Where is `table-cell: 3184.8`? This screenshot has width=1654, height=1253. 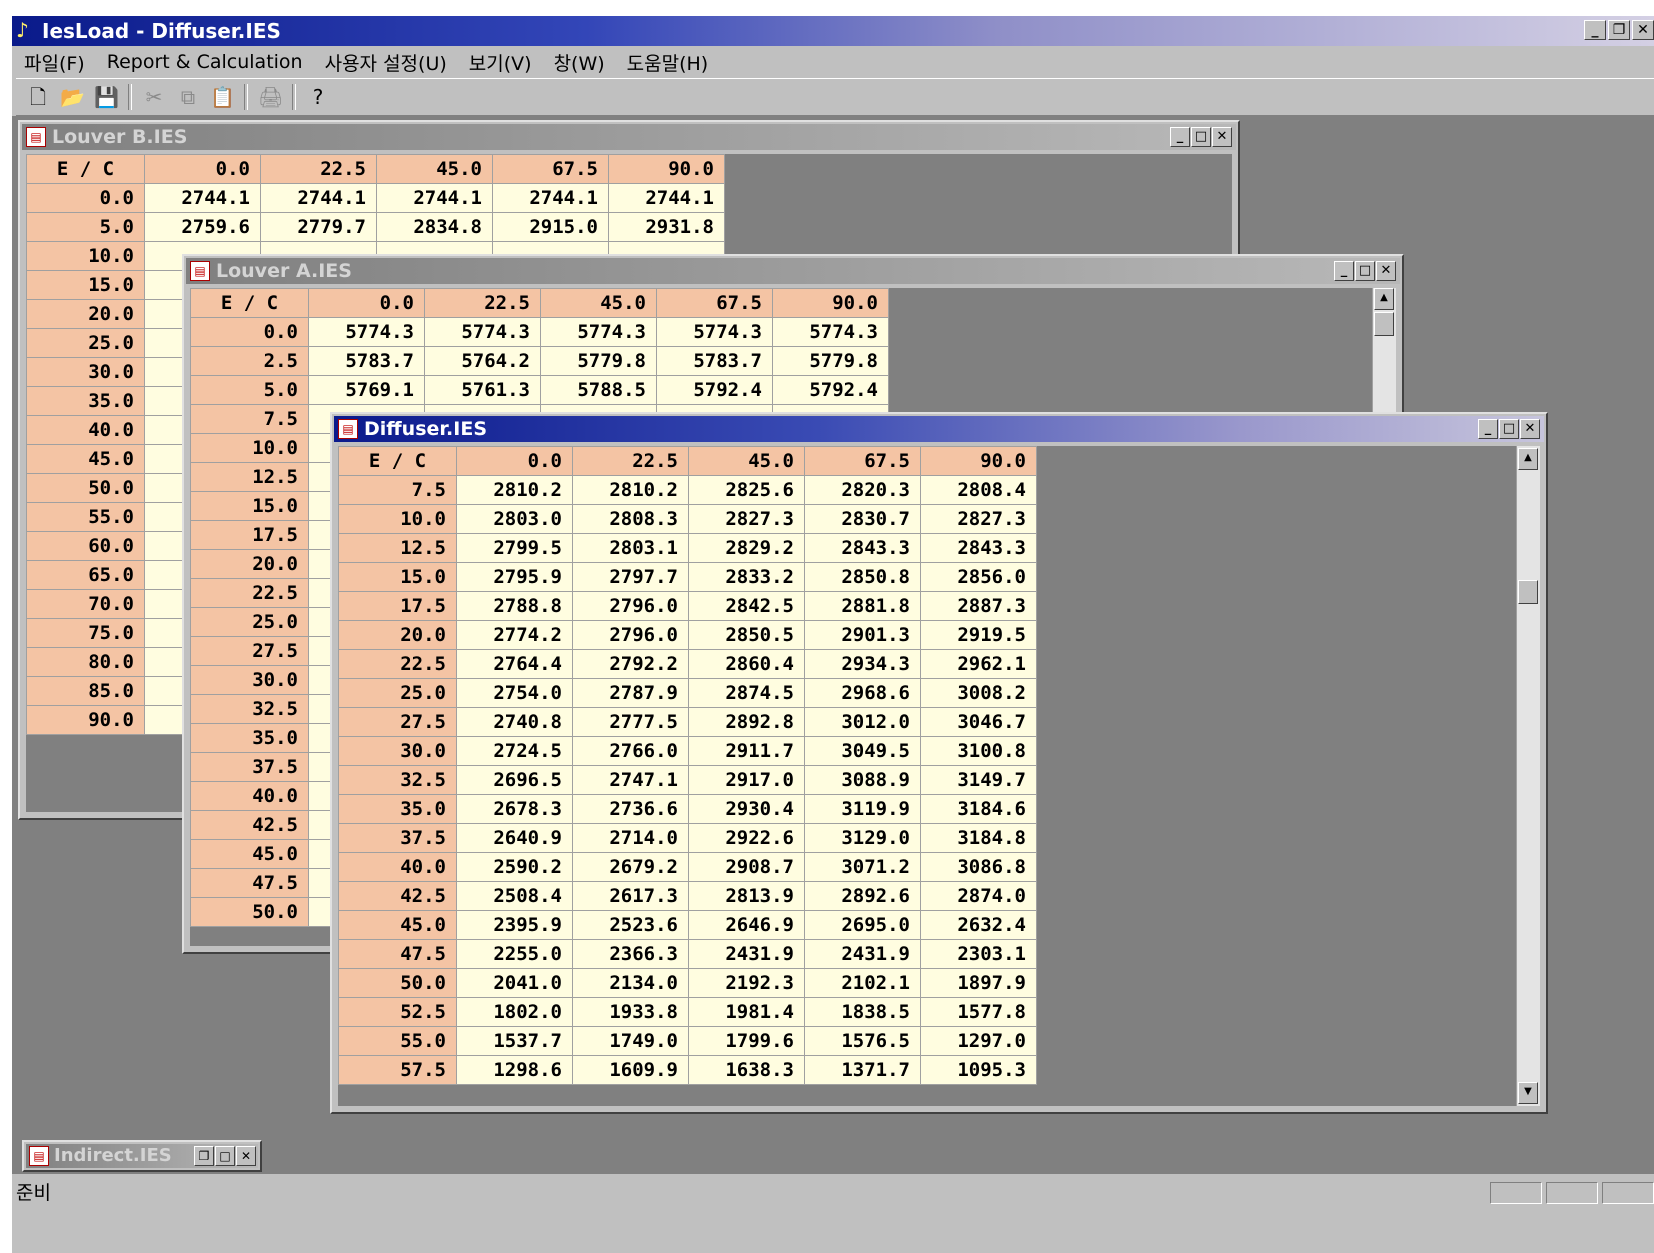
table-cell: 3184.8 is located at coordinates (978, 838).